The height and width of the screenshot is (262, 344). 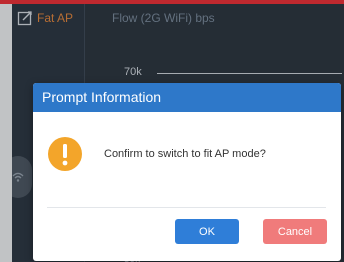 What do you see at coordinates (186, 207) in the screenshot?
I see `dialog-divider` at bounding box center [186, 207].